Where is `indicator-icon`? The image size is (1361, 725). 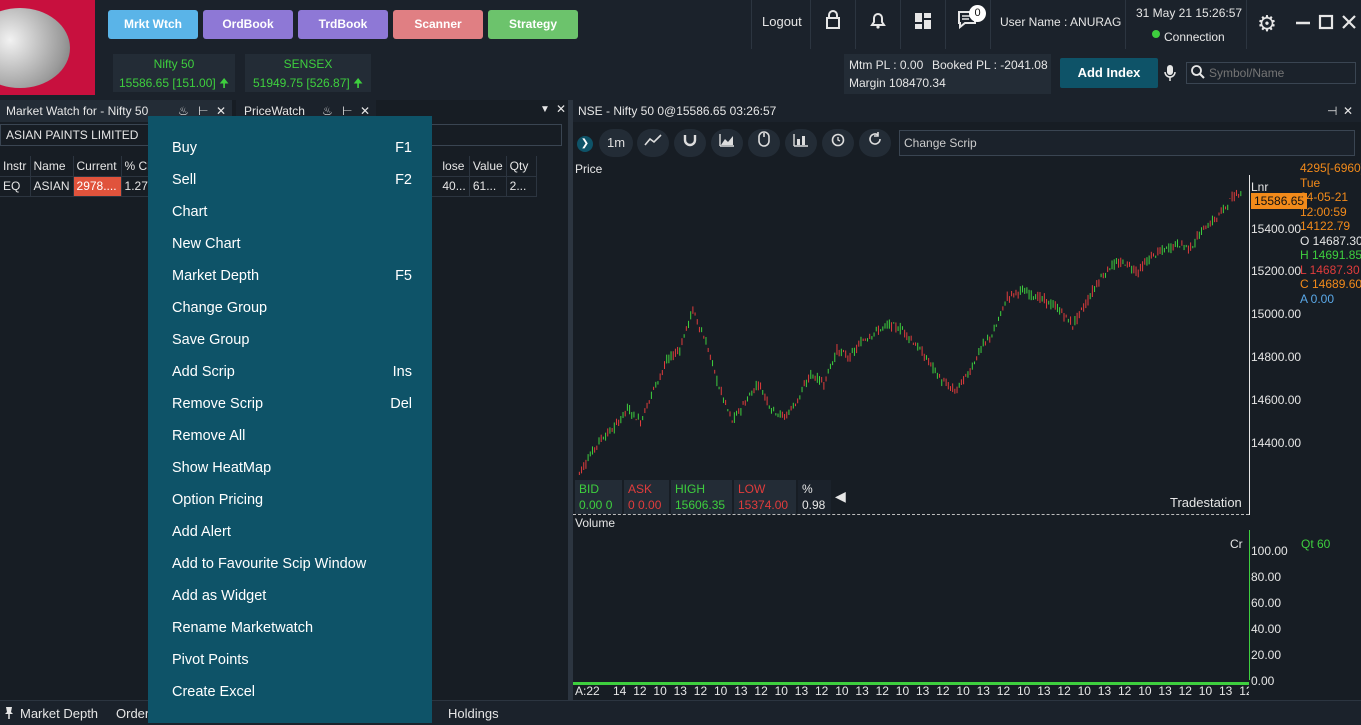 indicator-icon is located at coordinates (801, 143).